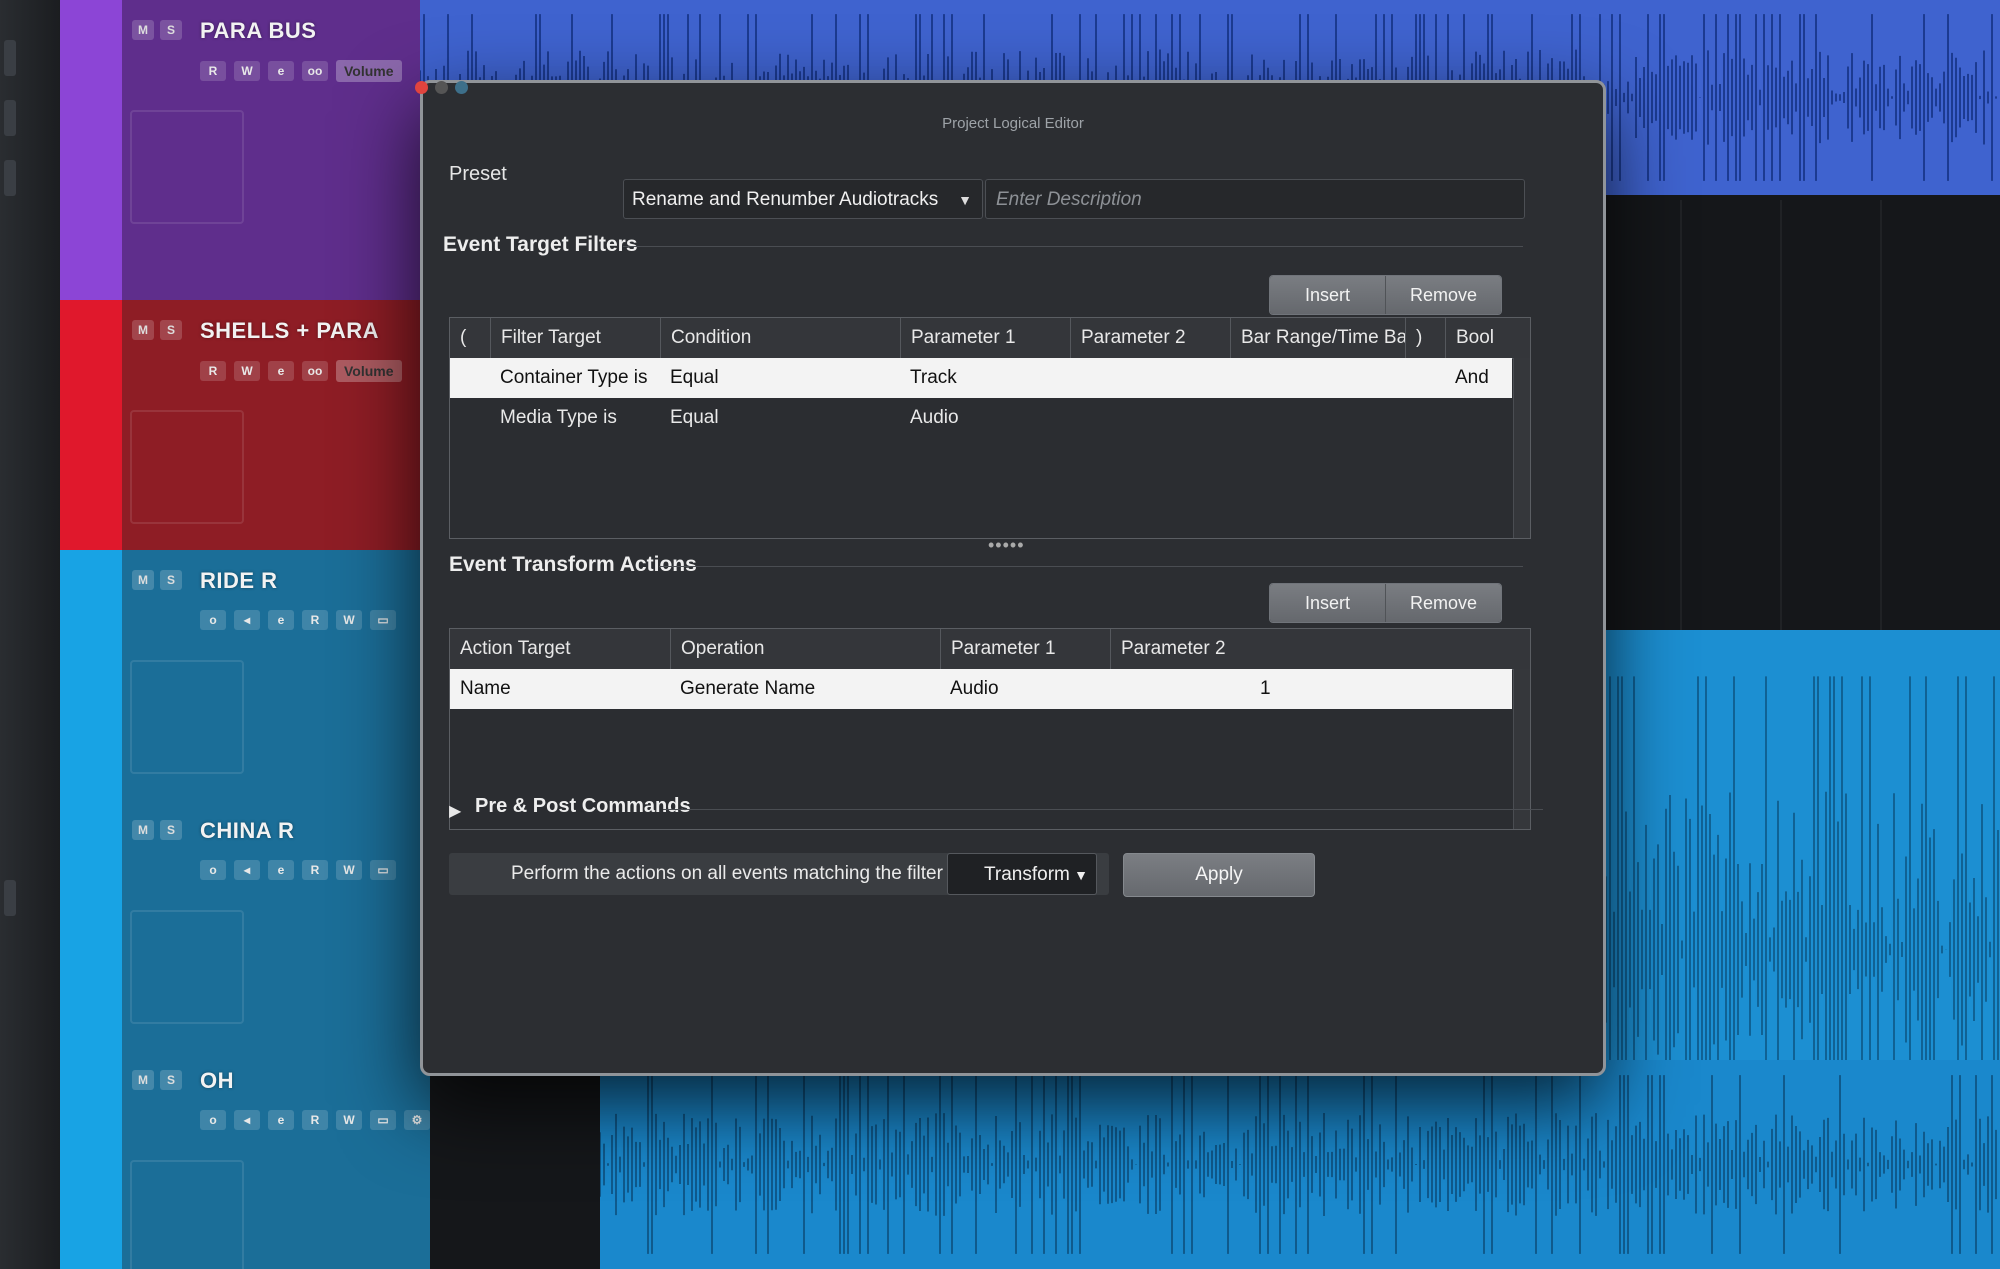 This screenshot has width=2000, height=1269. I want to click on cell-parameter-2: 1, so click(1260, 689).